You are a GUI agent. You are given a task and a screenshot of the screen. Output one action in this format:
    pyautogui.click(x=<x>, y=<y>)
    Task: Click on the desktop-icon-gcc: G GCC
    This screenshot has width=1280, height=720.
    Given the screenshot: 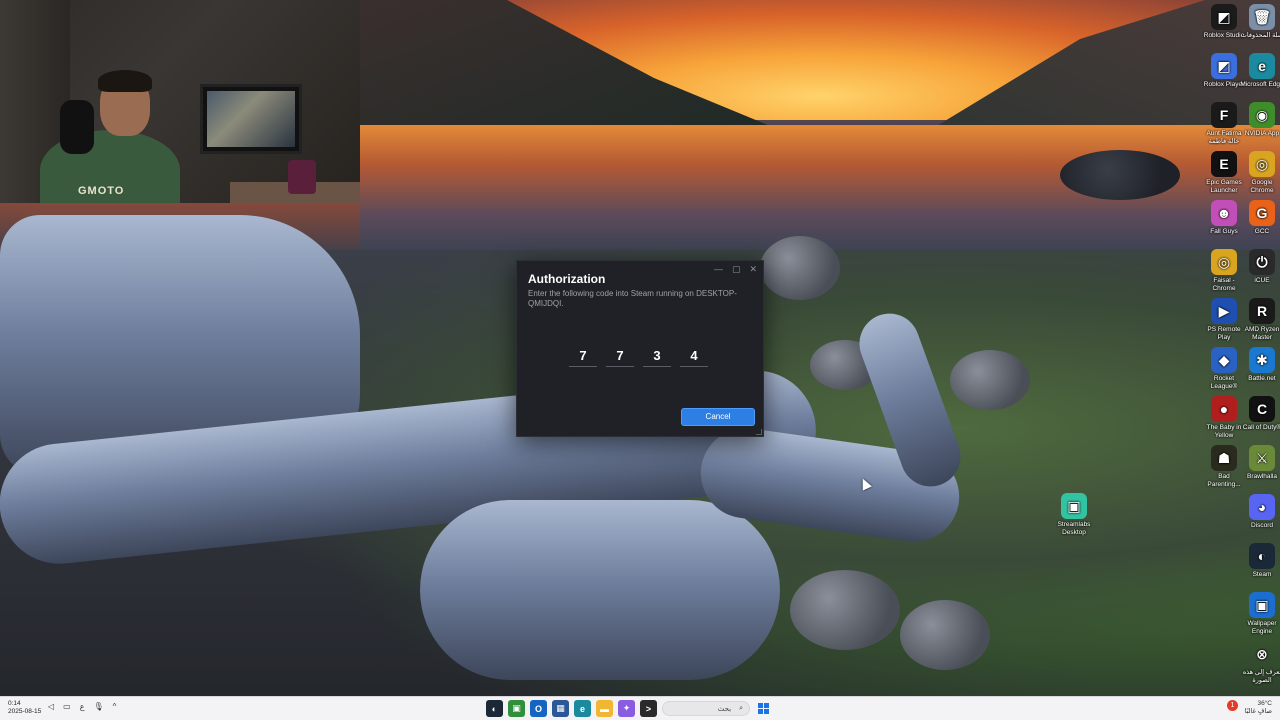 What is the action you would take?
    pyautogui.click(x=1260, y=218)
    